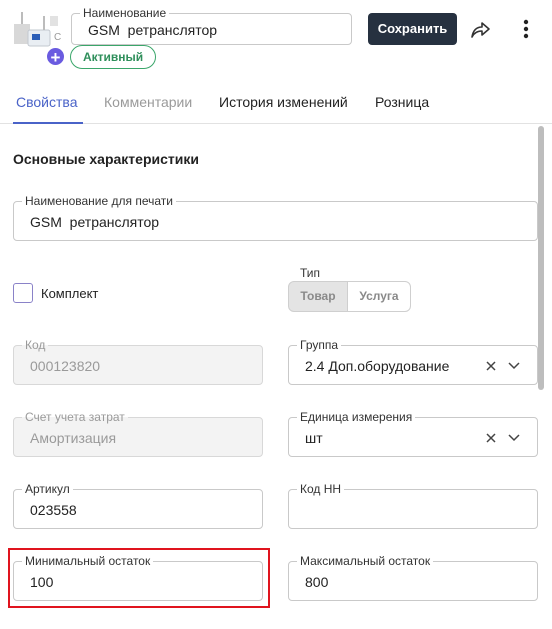  I want to click on highlight-box, so click(139, 578).